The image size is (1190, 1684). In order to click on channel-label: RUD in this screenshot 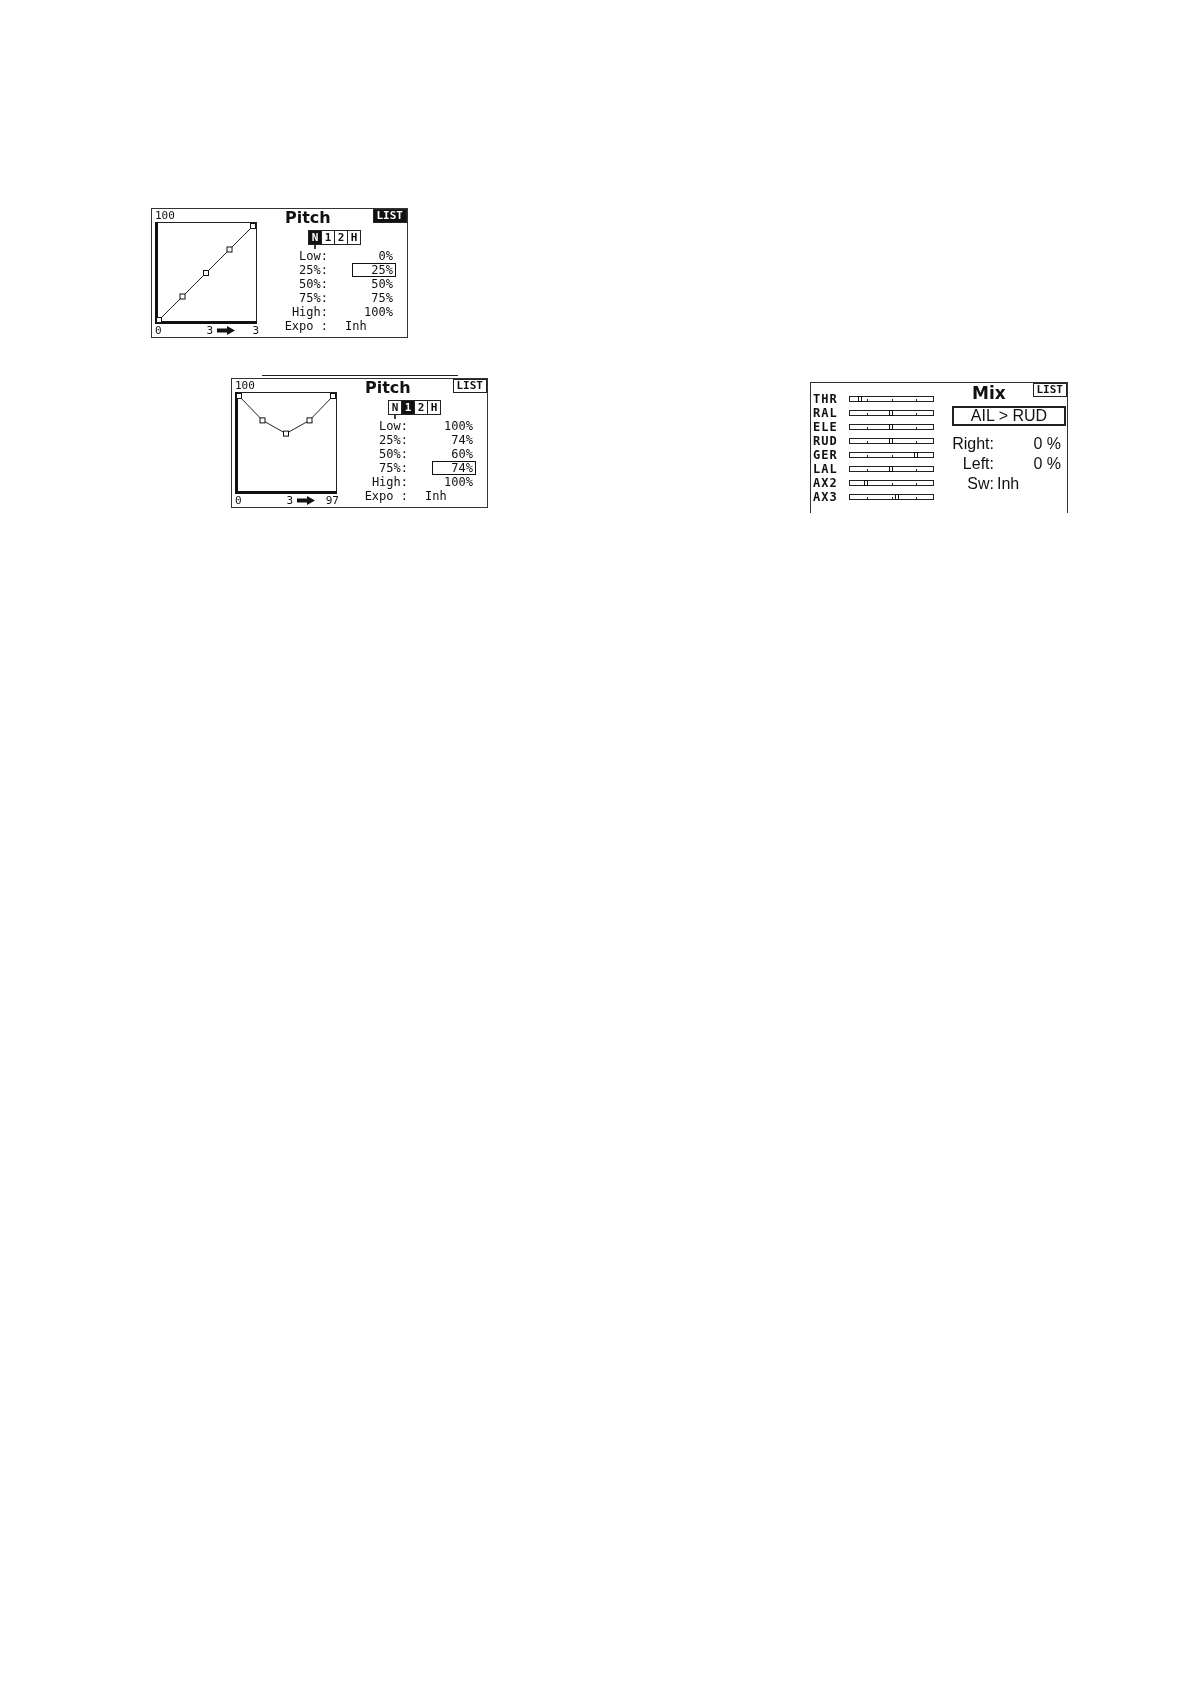, I will do `click(826, 441)`.